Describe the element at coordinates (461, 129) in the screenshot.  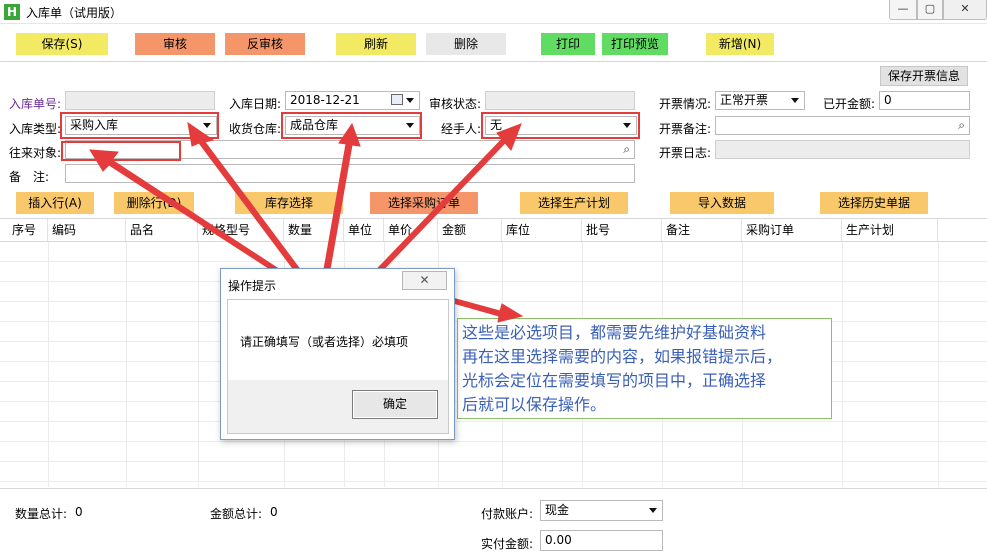
I see `handler-label: 经手人:` at that location.